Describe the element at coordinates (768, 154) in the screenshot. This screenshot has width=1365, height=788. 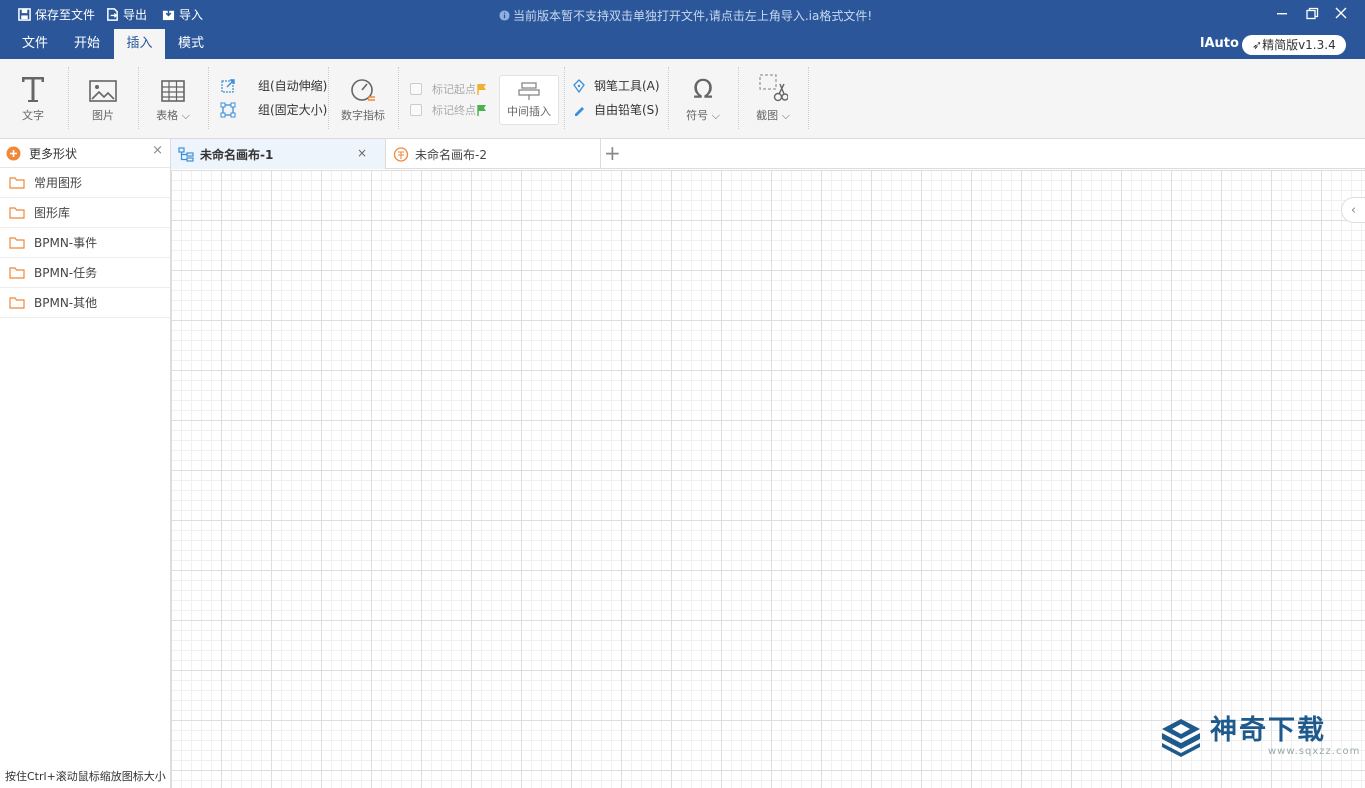
I see `canvas-tab-bar: 未命名画布-1 × 未命名画布-2 +` at that location.